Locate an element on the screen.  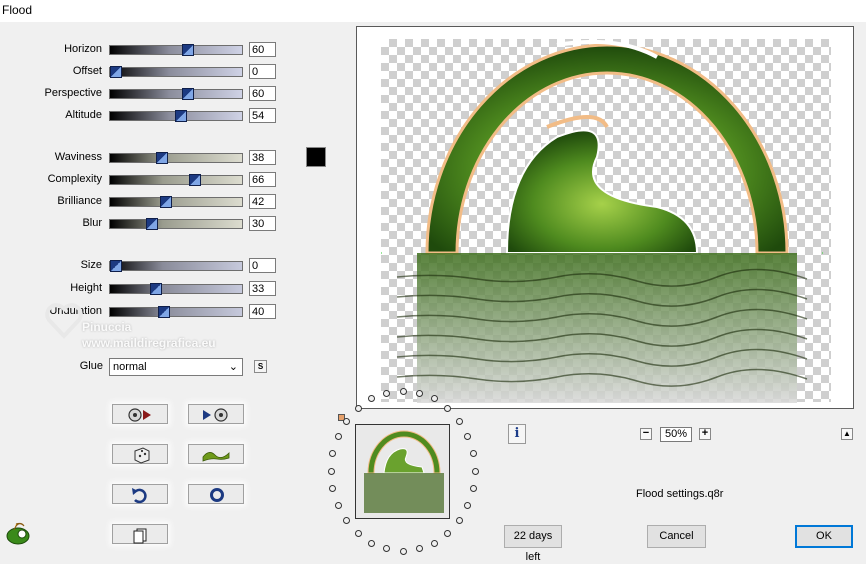
slider-label: Altitude is located at coordinates (83, 115).